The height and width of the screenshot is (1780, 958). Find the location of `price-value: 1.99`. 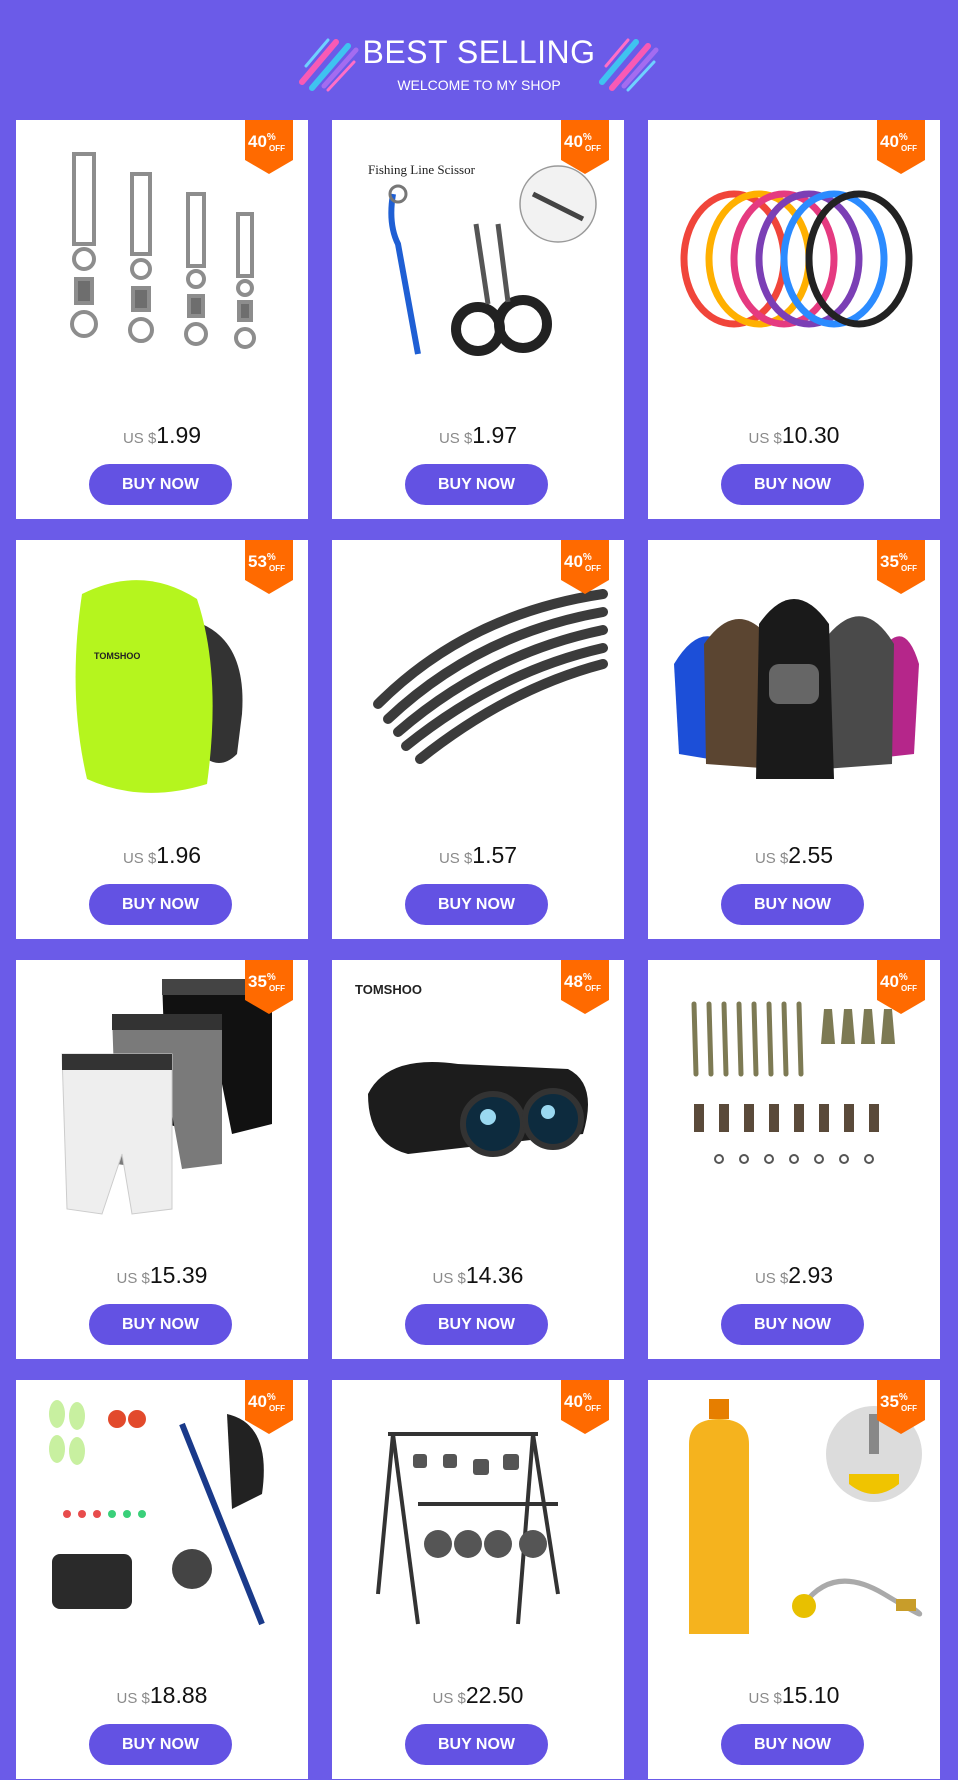

price-value: 1.99 is located at coordinates (179, 435).